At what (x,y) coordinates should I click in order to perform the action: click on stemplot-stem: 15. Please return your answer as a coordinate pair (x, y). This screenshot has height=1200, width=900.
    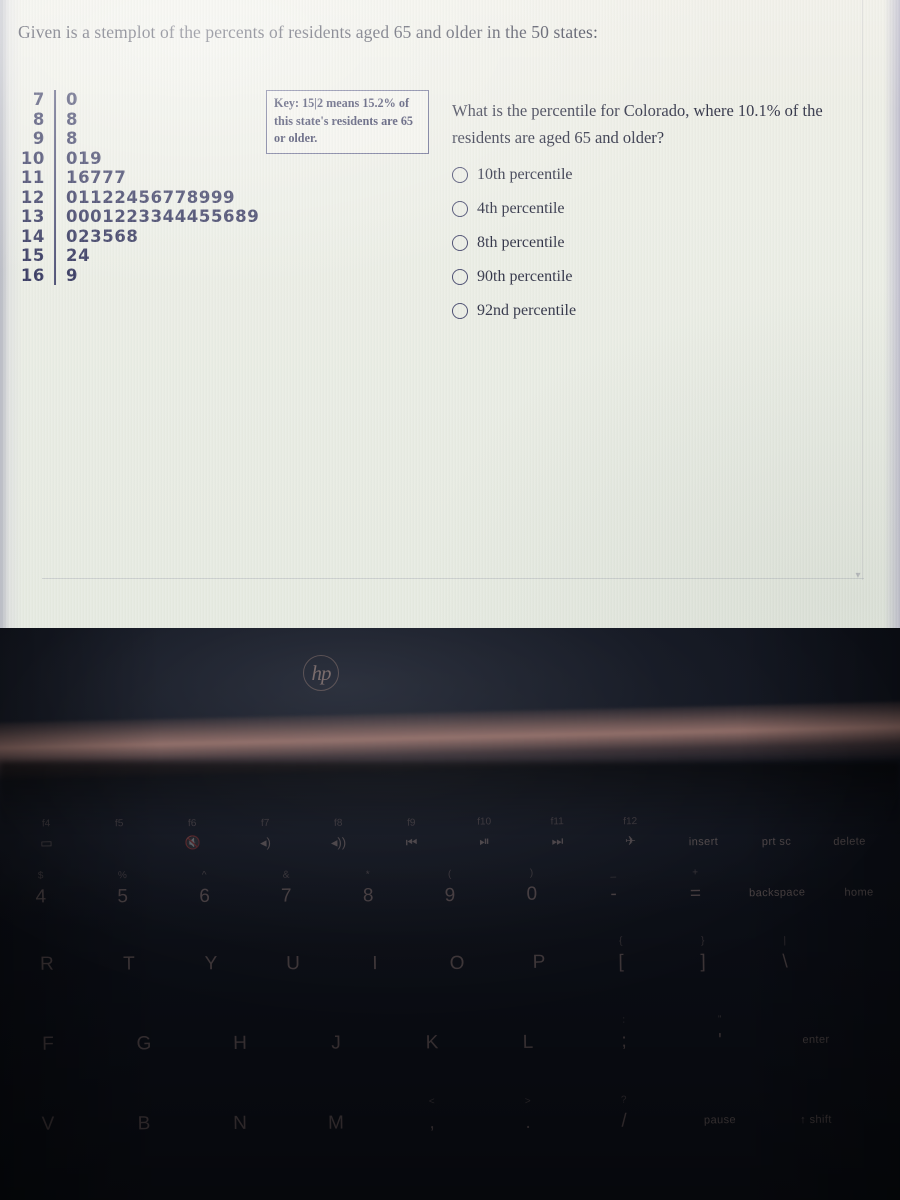
    Looking at the image, I should click on (32, 255).